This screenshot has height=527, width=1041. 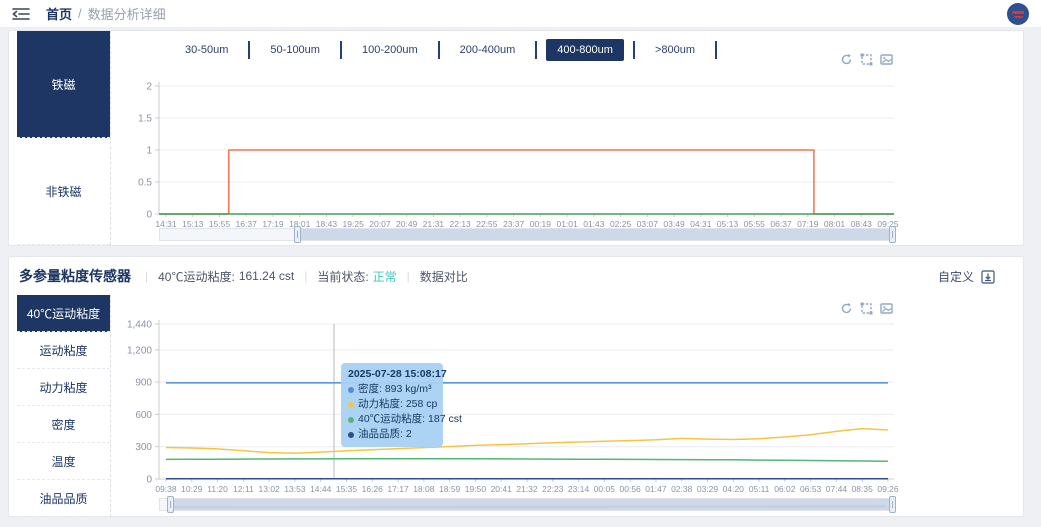 What do you see at coordinates (863, 489) in the screenshot?
I see `x-tick-label: 08:35` at bounding box center [863, 489].